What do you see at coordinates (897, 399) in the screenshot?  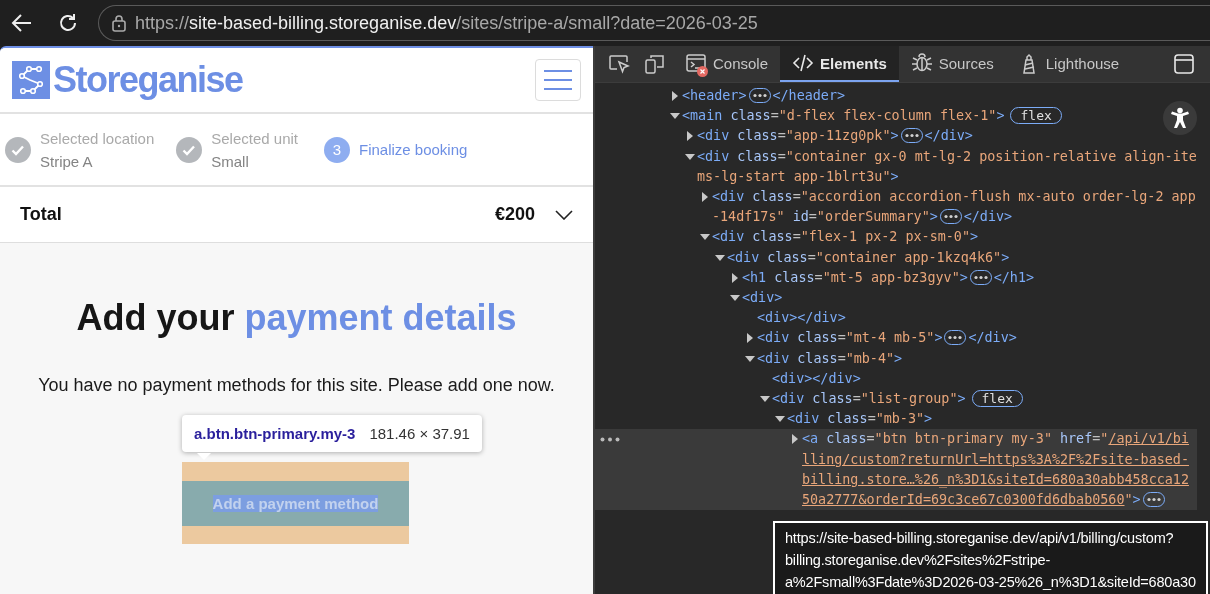 I see `dom-node: <div class="list-group"> flex` at bounding box center [897, 399].